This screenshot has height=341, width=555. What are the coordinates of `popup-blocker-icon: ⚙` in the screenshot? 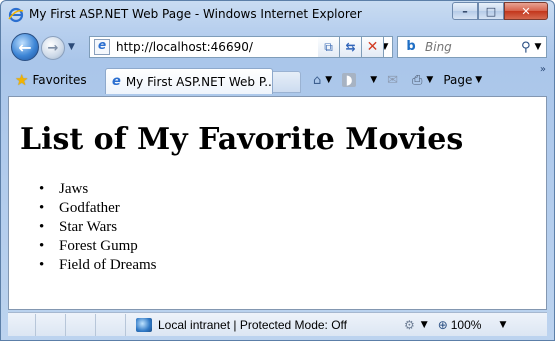 It's located at (409, 325).